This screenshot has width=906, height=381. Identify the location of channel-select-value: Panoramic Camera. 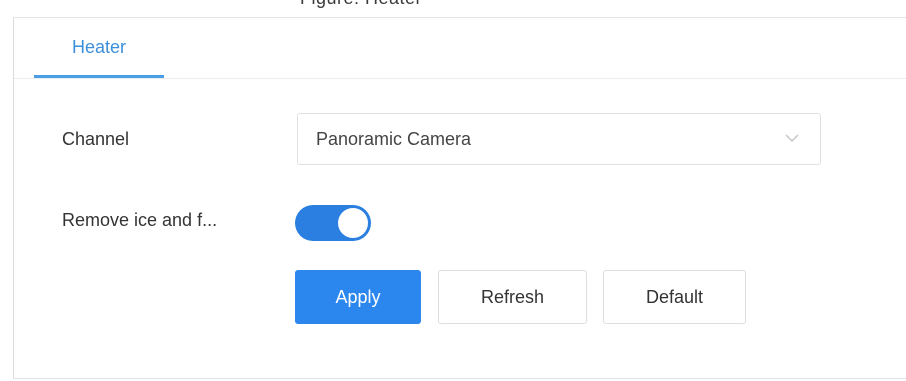
(394, 139).